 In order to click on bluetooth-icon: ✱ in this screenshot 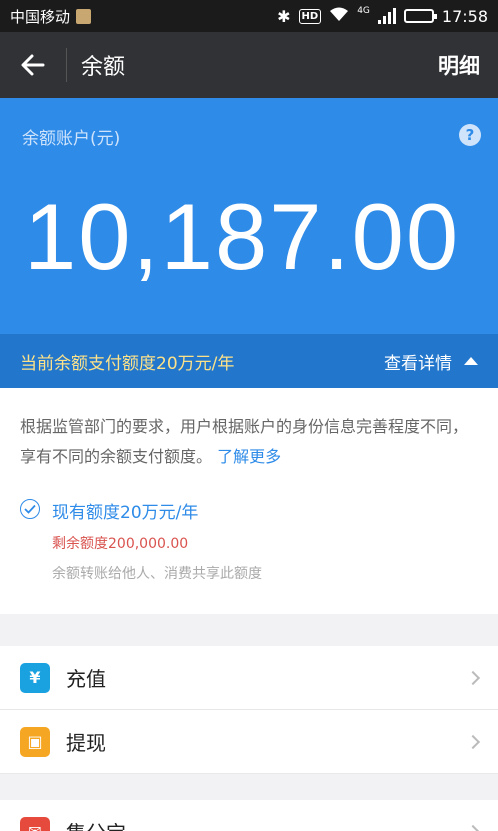, I will do `click(284, 16)`.